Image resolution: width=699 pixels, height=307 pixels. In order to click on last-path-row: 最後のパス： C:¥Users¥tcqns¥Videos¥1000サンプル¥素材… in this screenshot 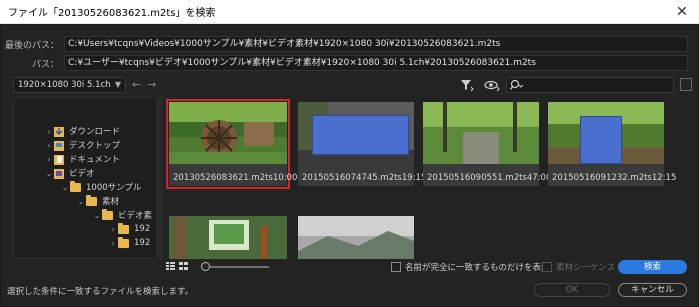, I will do `click(350, 44)`.